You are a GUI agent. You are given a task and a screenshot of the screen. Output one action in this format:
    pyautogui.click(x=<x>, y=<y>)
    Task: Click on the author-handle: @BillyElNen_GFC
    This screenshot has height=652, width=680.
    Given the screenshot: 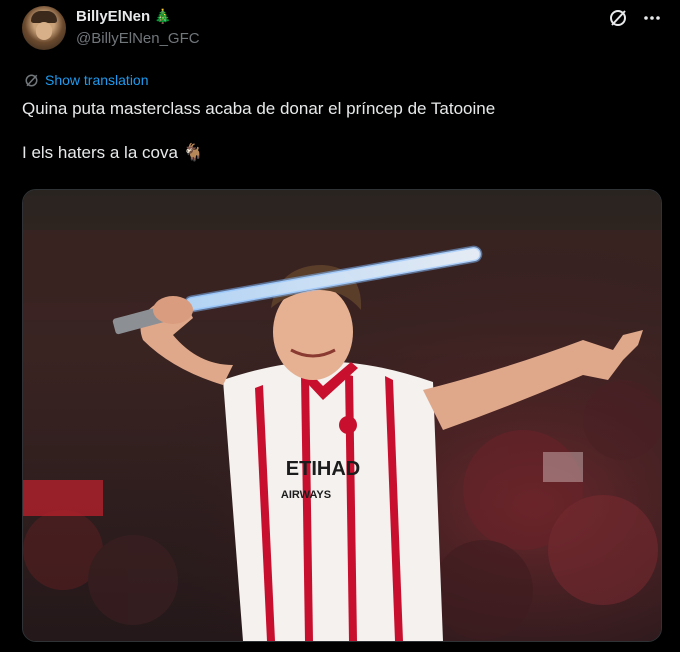 What is the action you would take?
    pyautogui.click(x=138, y=38)
    